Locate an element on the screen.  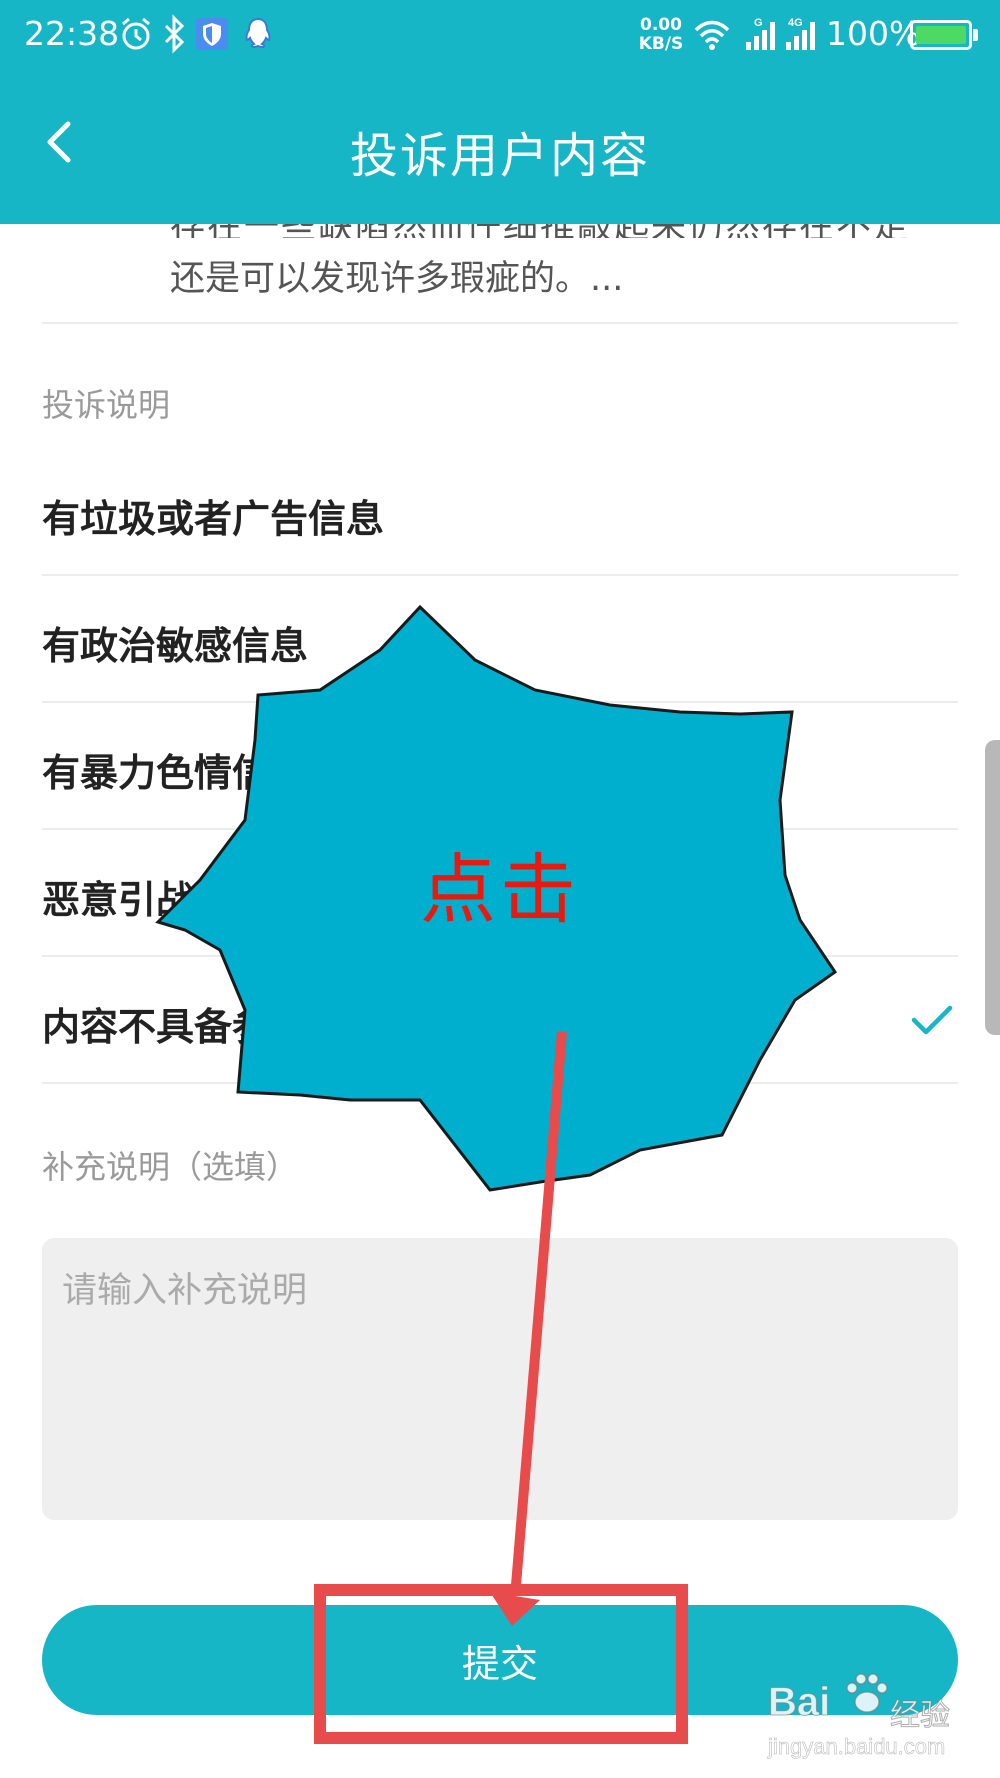
app-header: 22:38 0.00 KB/S G 4G 100% 投诉用户内容 is located at coordinates (500, 112).